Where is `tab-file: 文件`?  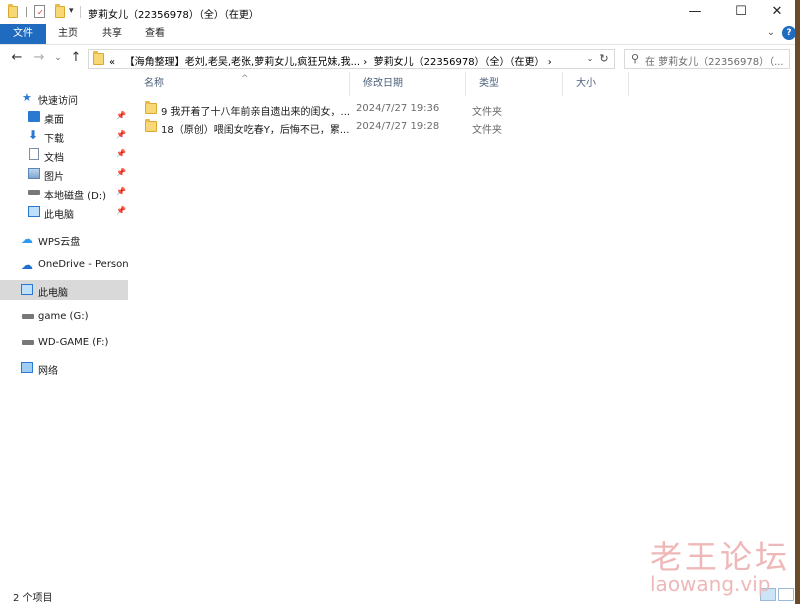
tab-file: 文件 is located at coordinates (23, 34).